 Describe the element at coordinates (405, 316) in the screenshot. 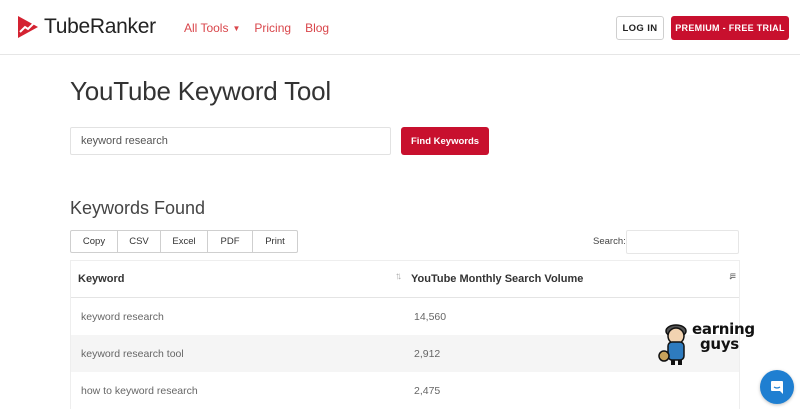

I see `table-row: keyword research 14,560` at that location.